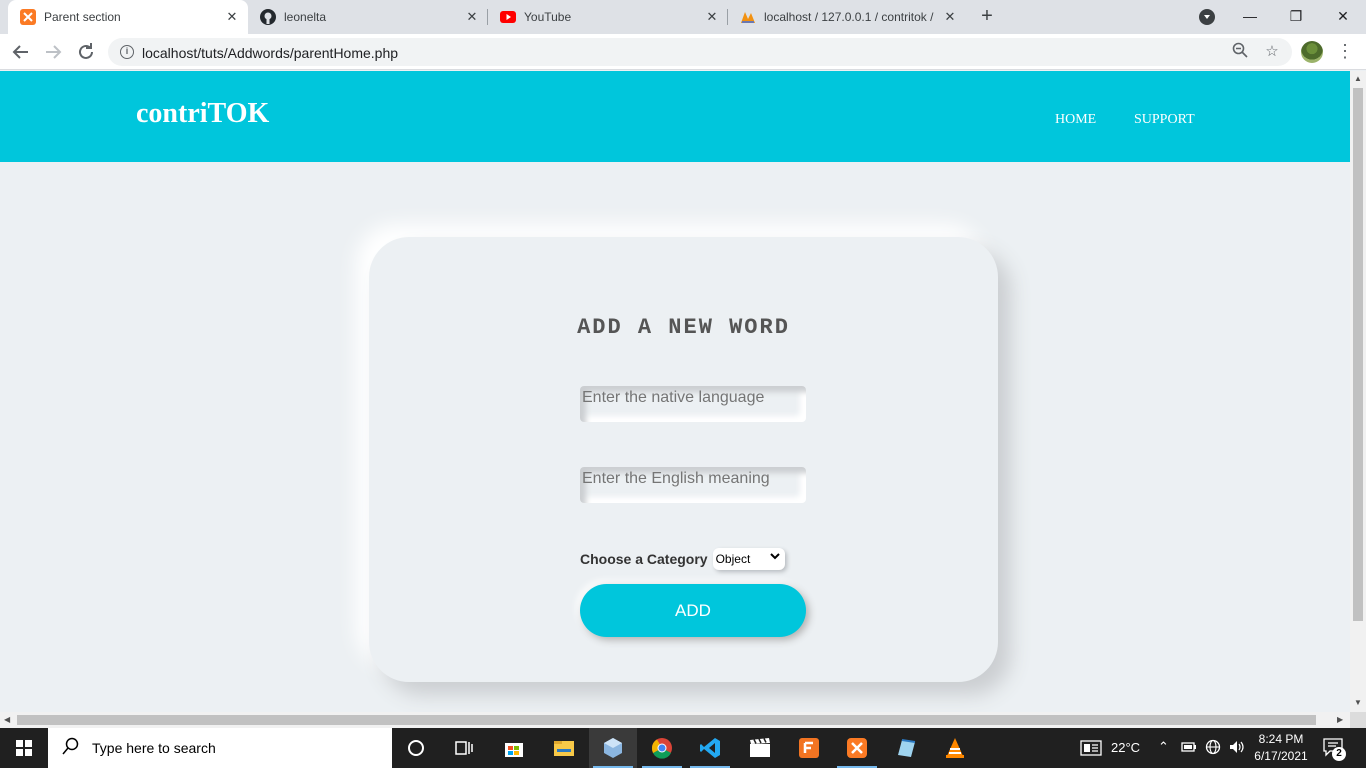 This screenshot has height=768, width=1366. I want to click on horizontal-scrollbar: ◀ ▶, so click(675, 720).